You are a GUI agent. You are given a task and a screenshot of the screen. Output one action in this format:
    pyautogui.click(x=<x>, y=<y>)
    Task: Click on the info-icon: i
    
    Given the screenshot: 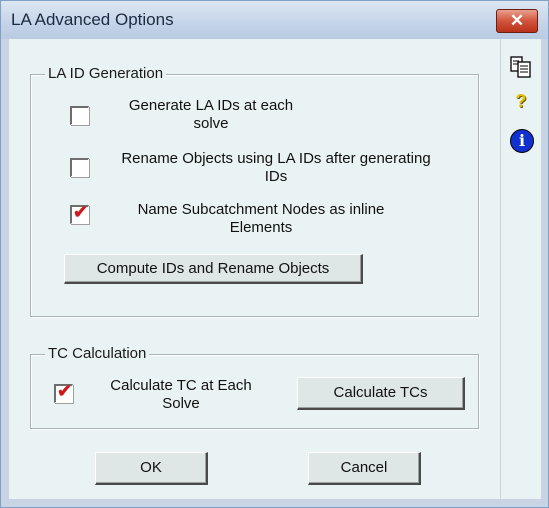 What is the action you would take?
    pyautogui.click(x=522, y=141)
    